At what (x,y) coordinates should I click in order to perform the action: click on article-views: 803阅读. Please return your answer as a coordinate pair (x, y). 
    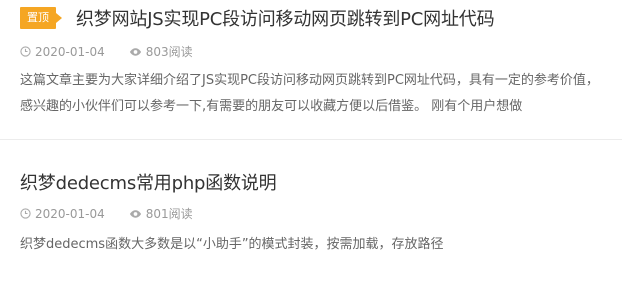
    Looking at the image, I should click on (169, 52).